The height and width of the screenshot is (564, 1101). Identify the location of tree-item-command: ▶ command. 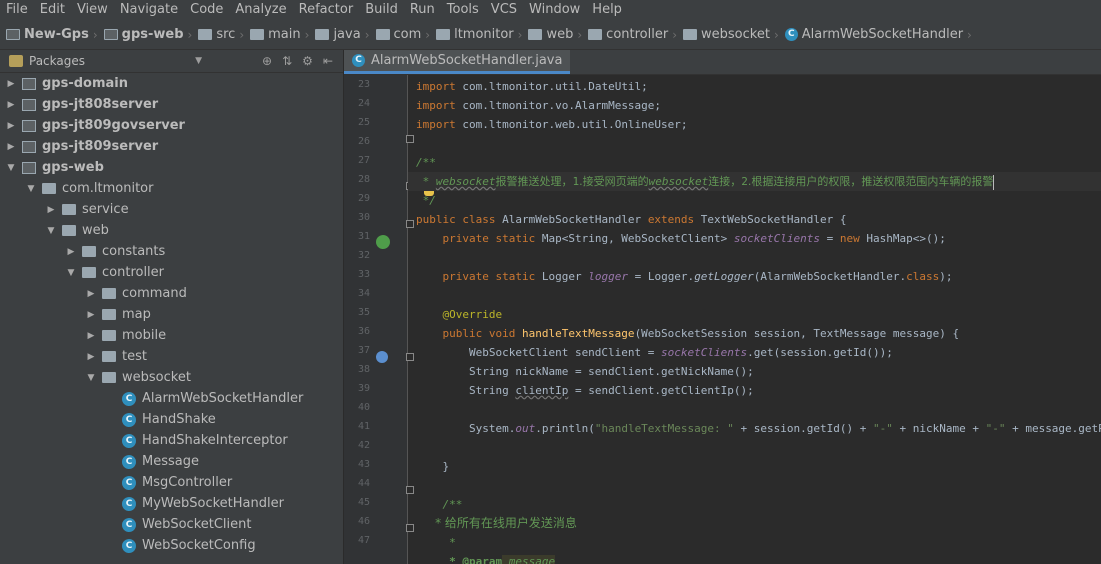
(171, 293).